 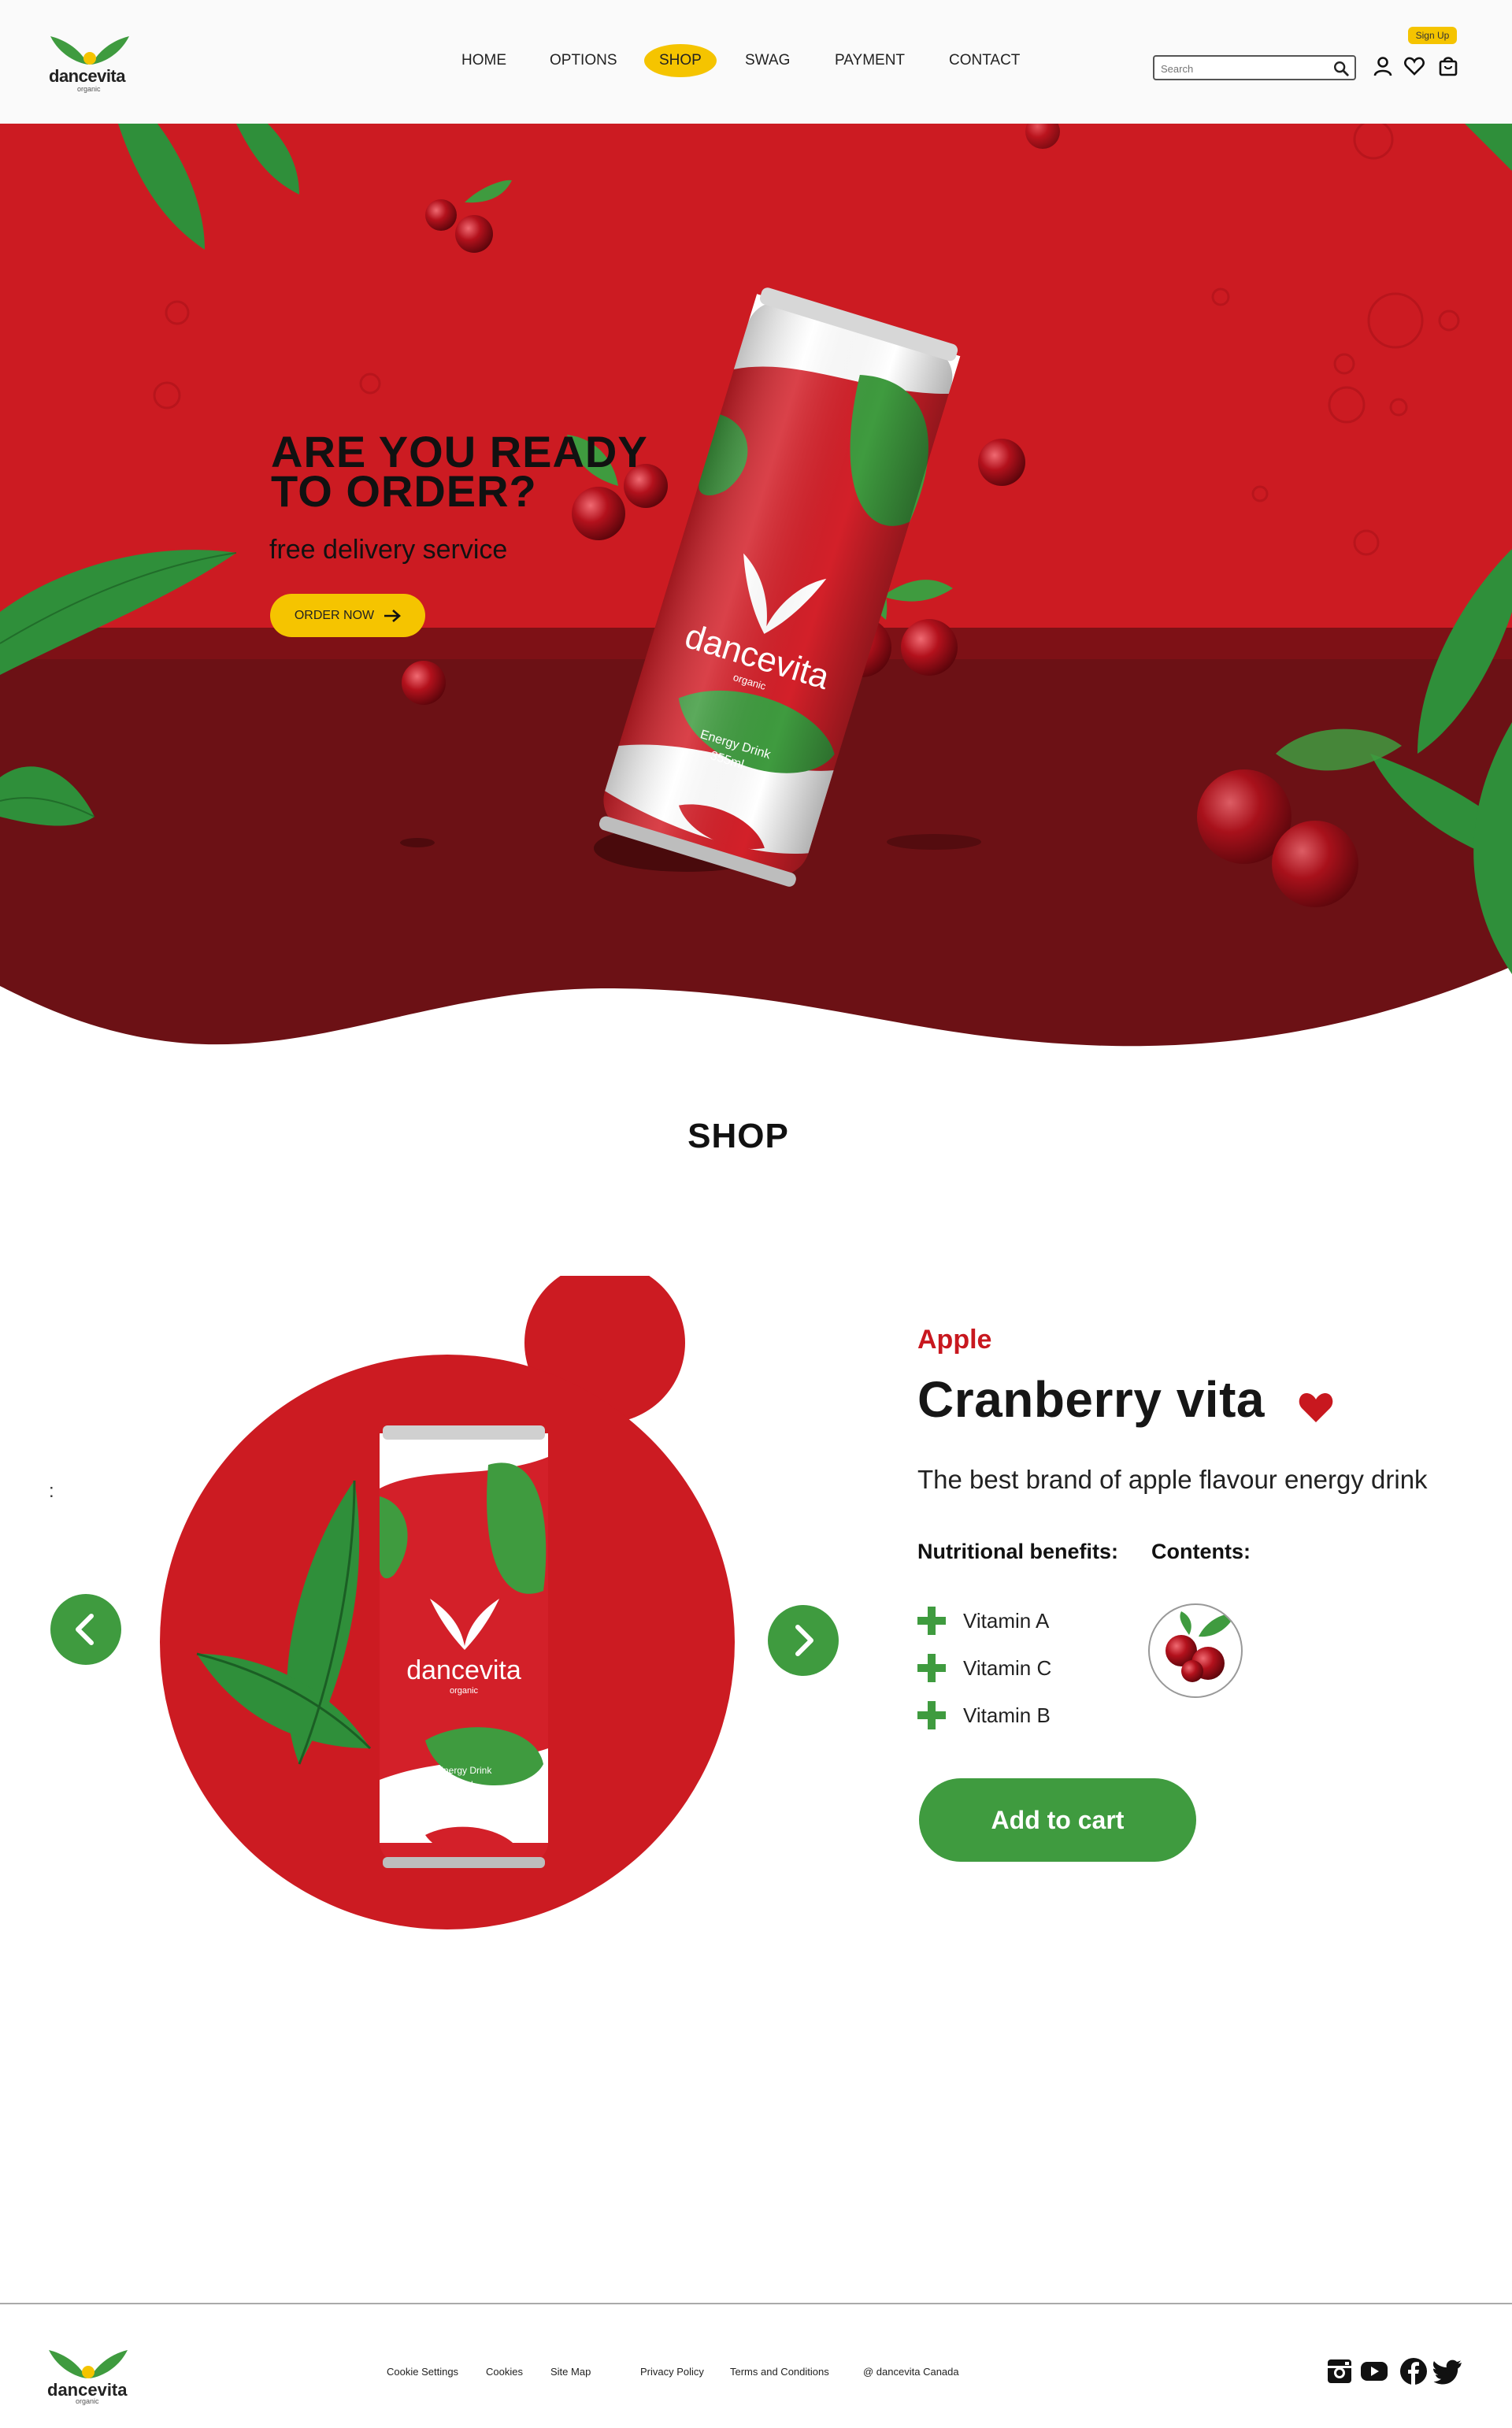 What do you see at coordinates (393, 616) in the screenshot?
I see `arrow-right-icon` at bounding box center [393, 616].